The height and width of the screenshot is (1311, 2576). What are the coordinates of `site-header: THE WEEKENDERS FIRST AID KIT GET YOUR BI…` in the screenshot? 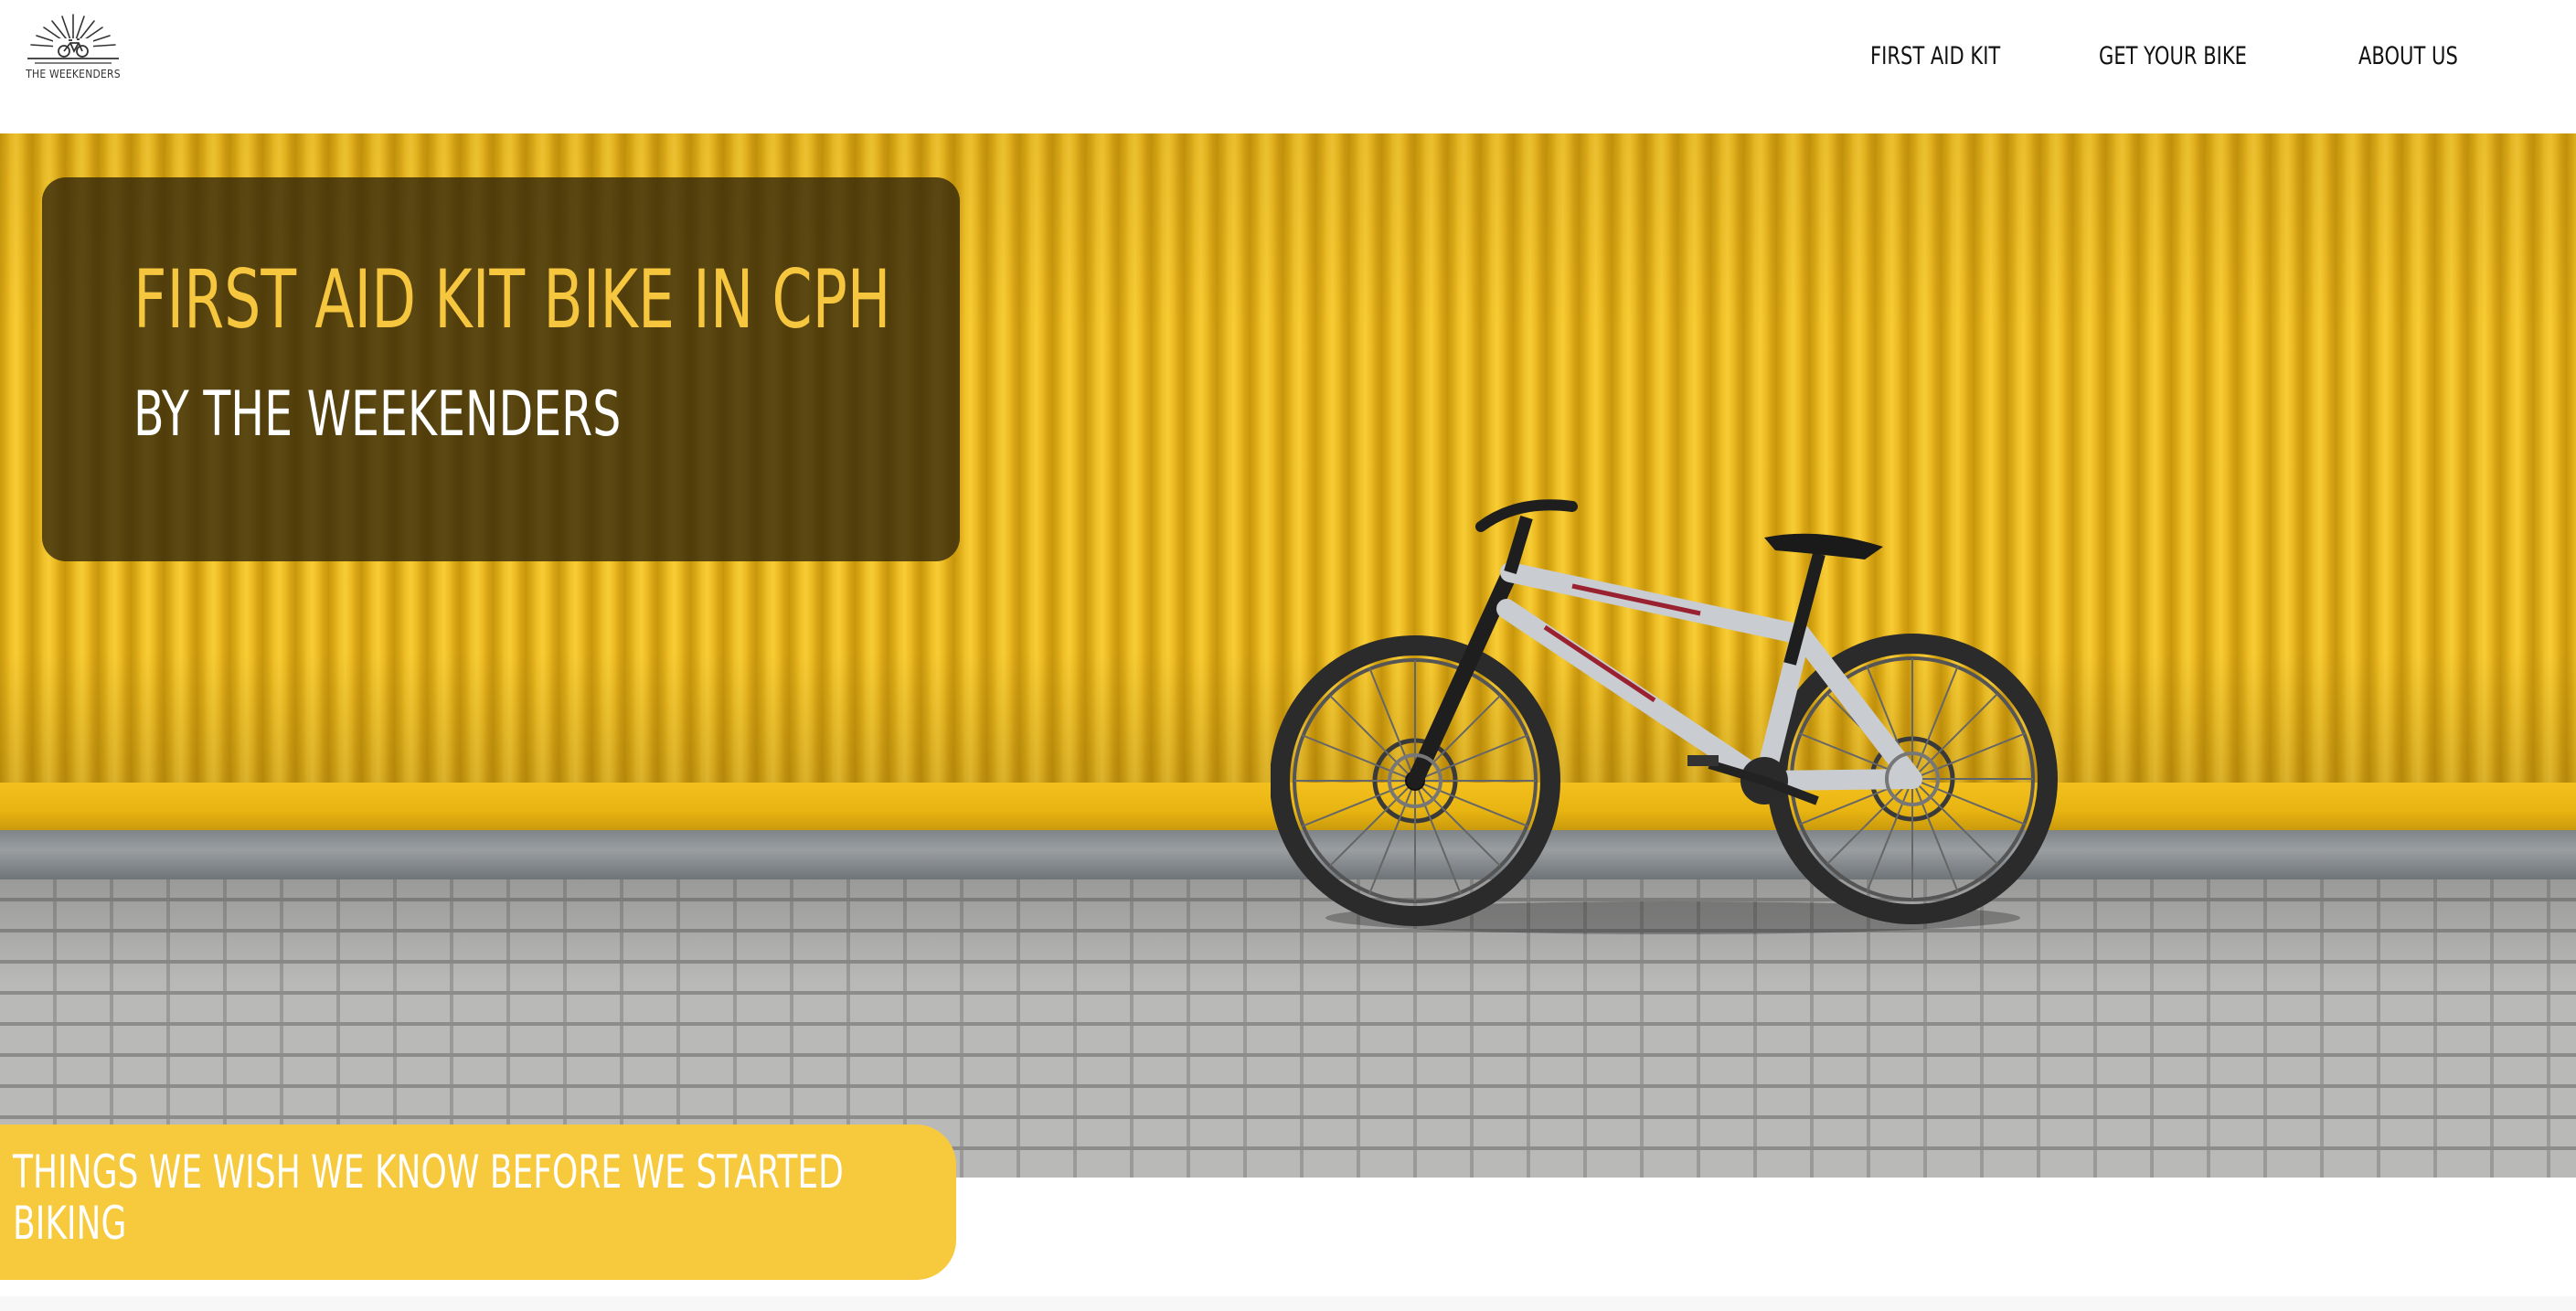 It's located at (1288, 66).